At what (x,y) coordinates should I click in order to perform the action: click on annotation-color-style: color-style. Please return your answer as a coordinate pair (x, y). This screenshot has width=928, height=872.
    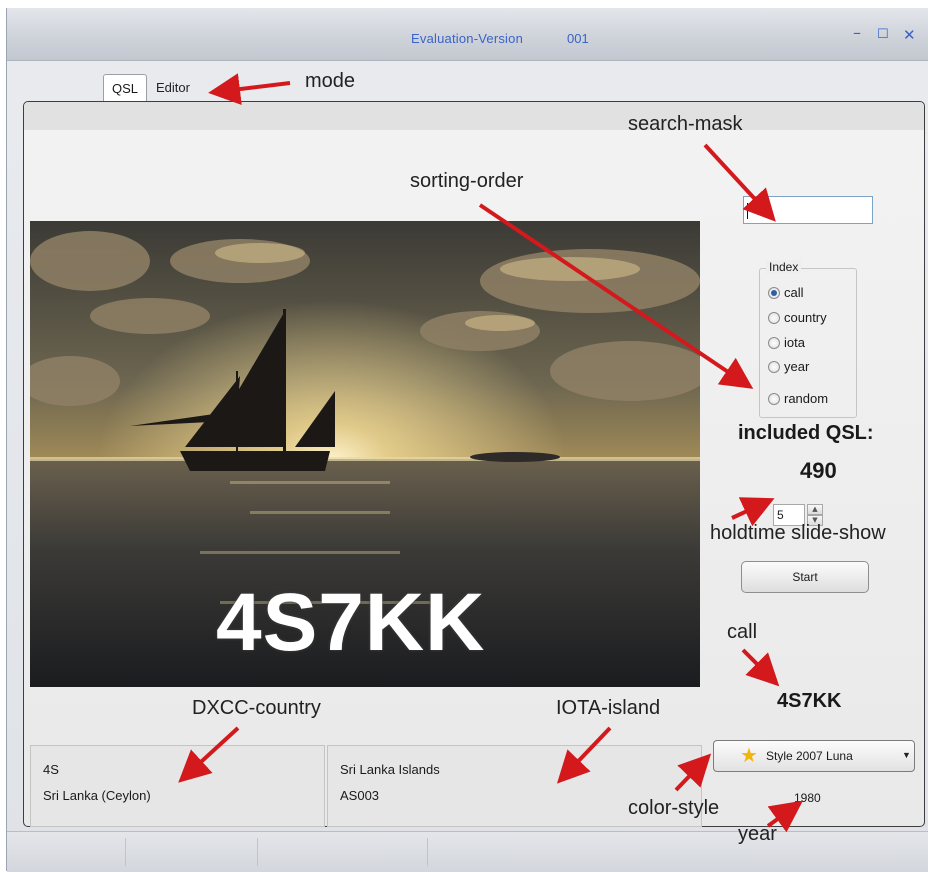
    Looking at the image, I should click on (674, 808).